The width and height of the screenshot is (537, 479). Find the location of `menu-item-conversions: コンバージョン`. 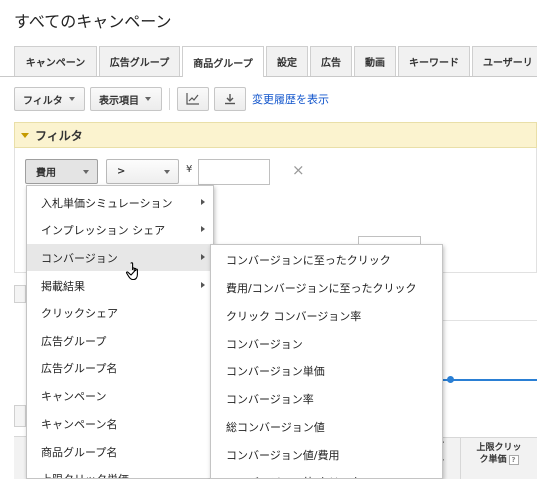

menu-item-conversions: コンバージョン is located at coordinates (120, 257).